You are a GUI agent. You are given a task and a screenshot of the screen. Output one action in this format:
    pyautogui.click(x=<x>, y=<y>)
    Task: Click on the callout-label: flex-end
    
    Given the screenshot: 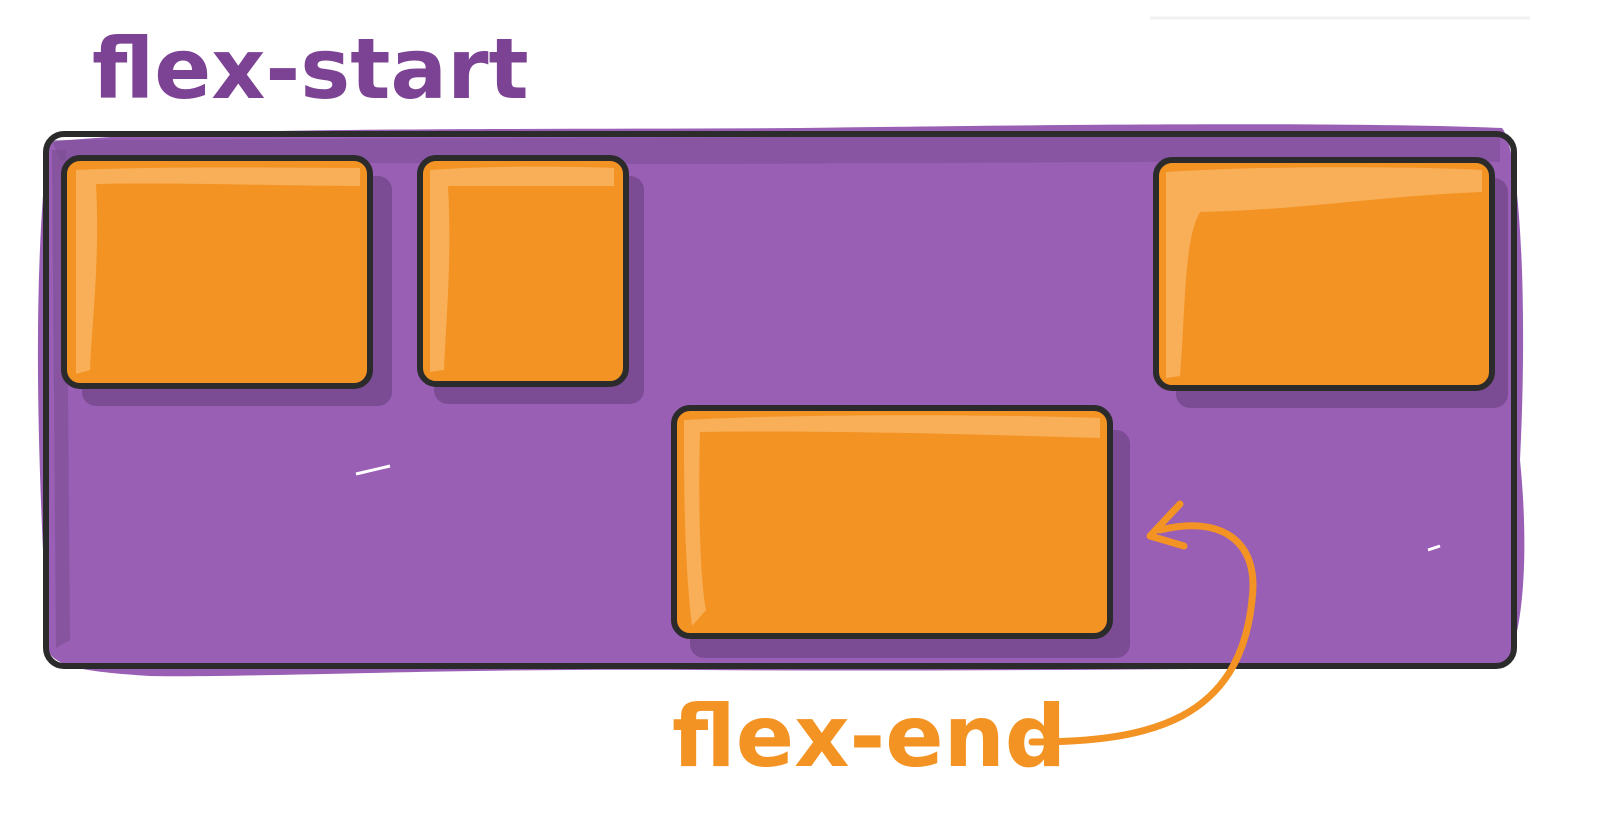 What is the action you would take?
    pyautogui.click(x=869, y=737)
    